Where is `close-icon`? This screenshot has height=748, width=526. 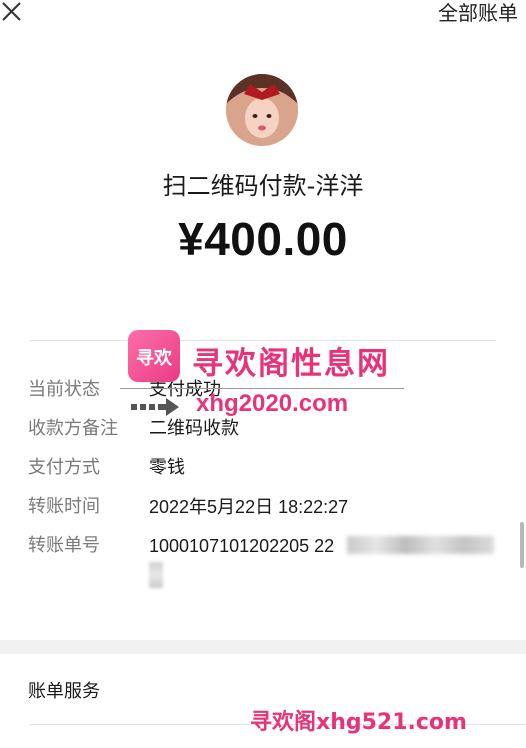 close-icon is located at coordinates (13, 13).